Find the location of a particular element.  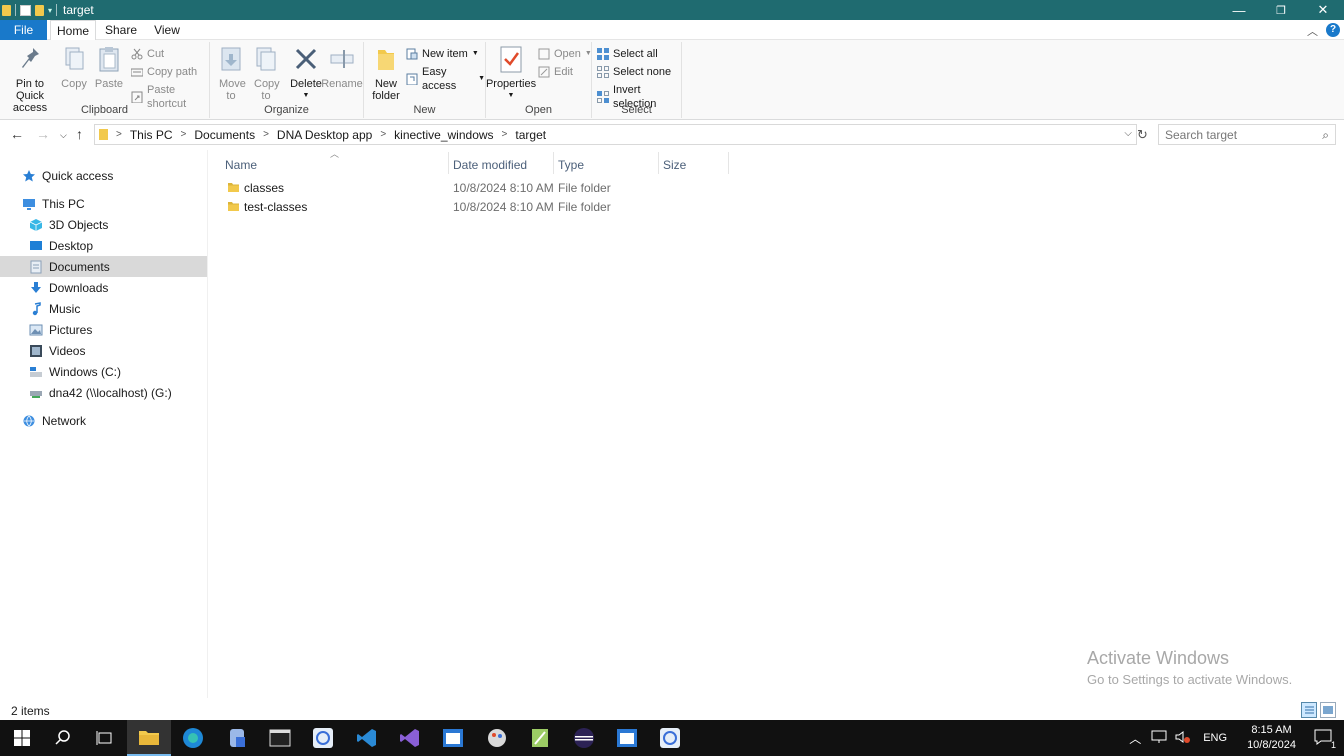

nav-item-windows-c: Windows (C:) is located at coordinates (103, 371).